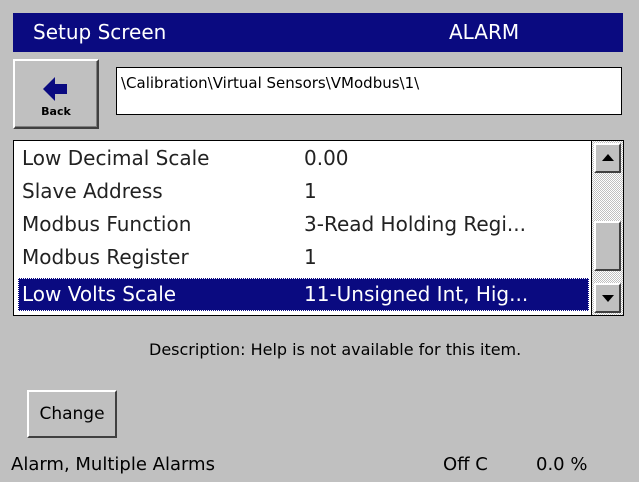 The height and width of the screenshot is (482, 639). I want to click on path-field: \Calibration\Virtual Sensors\VModbus\1\, so click(369, 91).